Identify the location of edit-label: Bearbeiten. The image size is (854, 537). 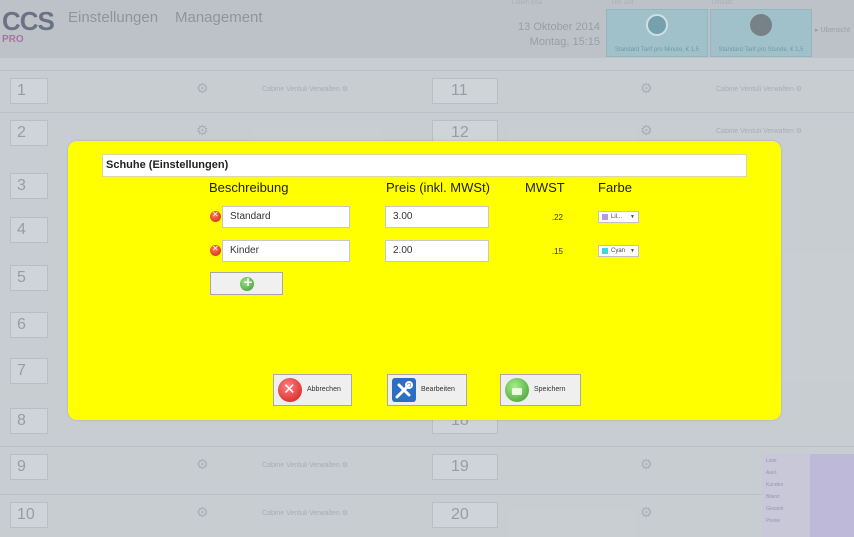
(438, 389).